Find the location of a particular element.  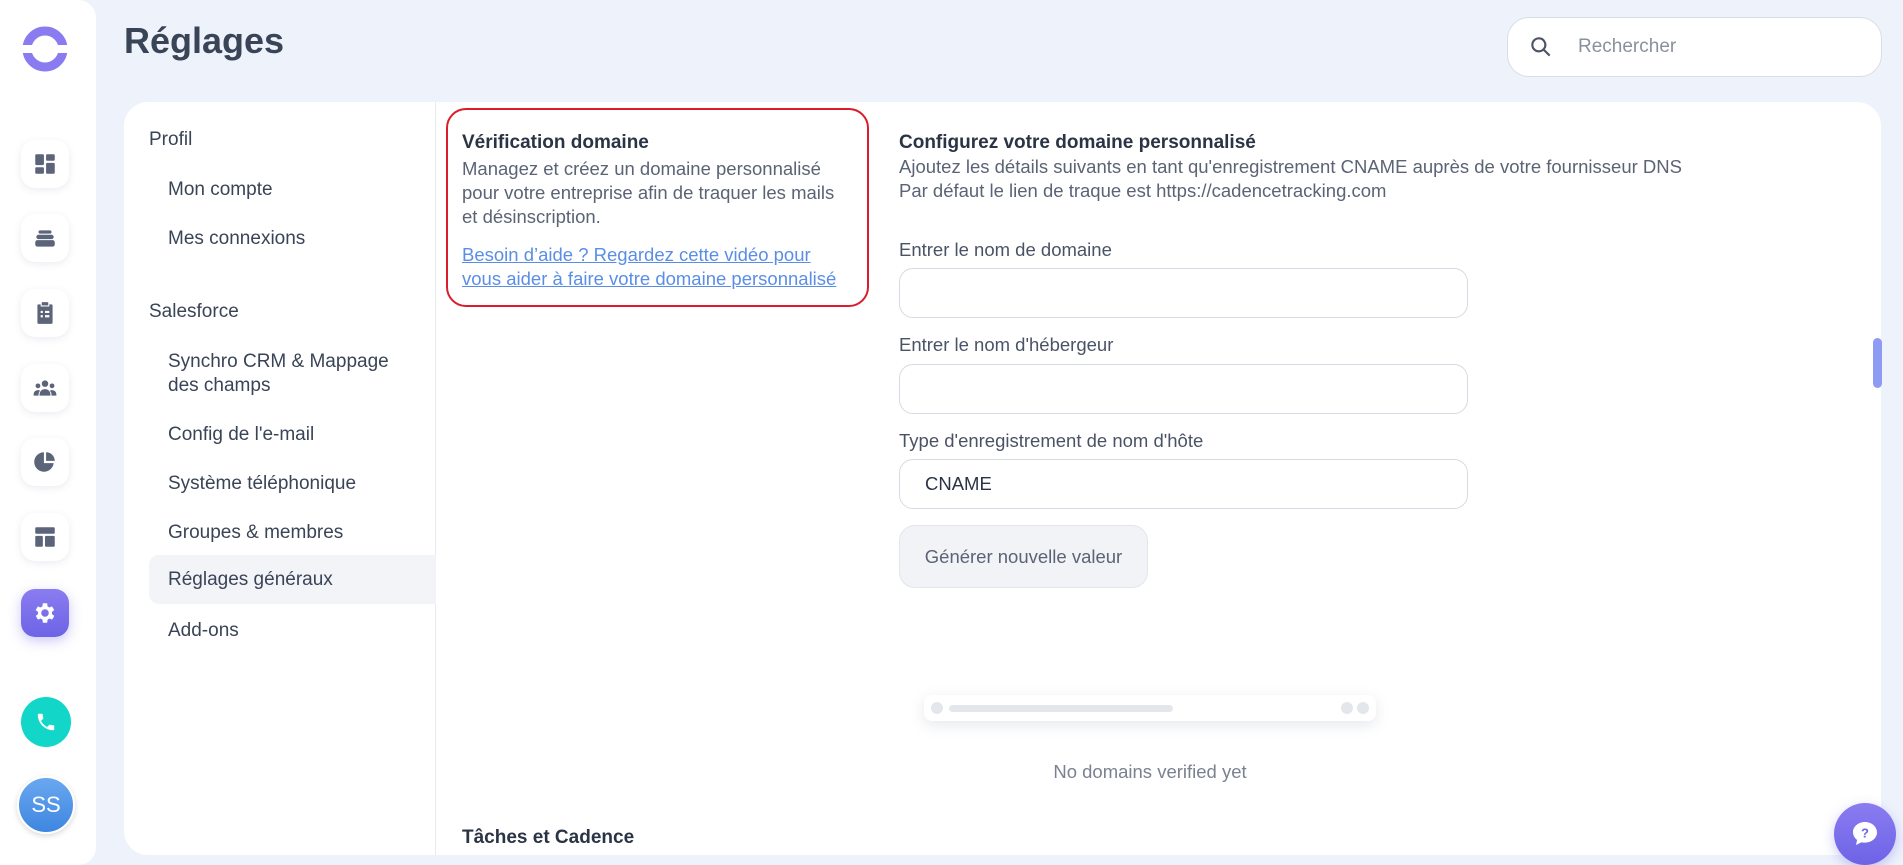

host-name-input is located at coordinates (1183, 389).